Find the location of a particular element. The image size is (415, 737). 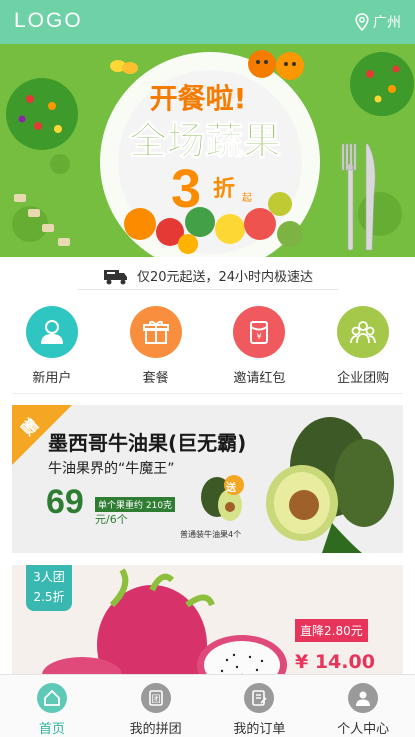

group-tag-size: 3人团 is located at coordinates (49, 577).